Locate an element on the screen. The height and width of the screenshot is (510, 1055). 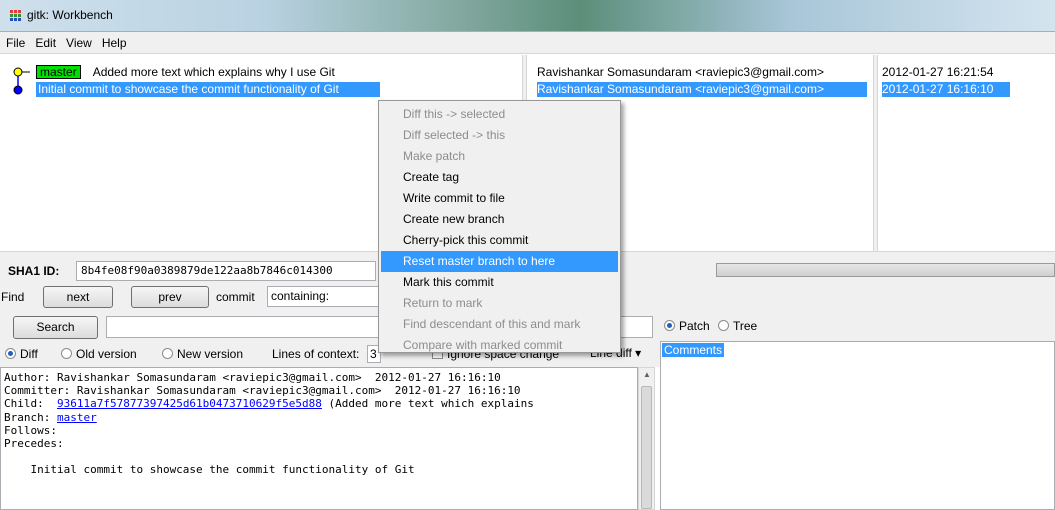
menu-bar: File Edit View Help is located at coordinates (527, 43).